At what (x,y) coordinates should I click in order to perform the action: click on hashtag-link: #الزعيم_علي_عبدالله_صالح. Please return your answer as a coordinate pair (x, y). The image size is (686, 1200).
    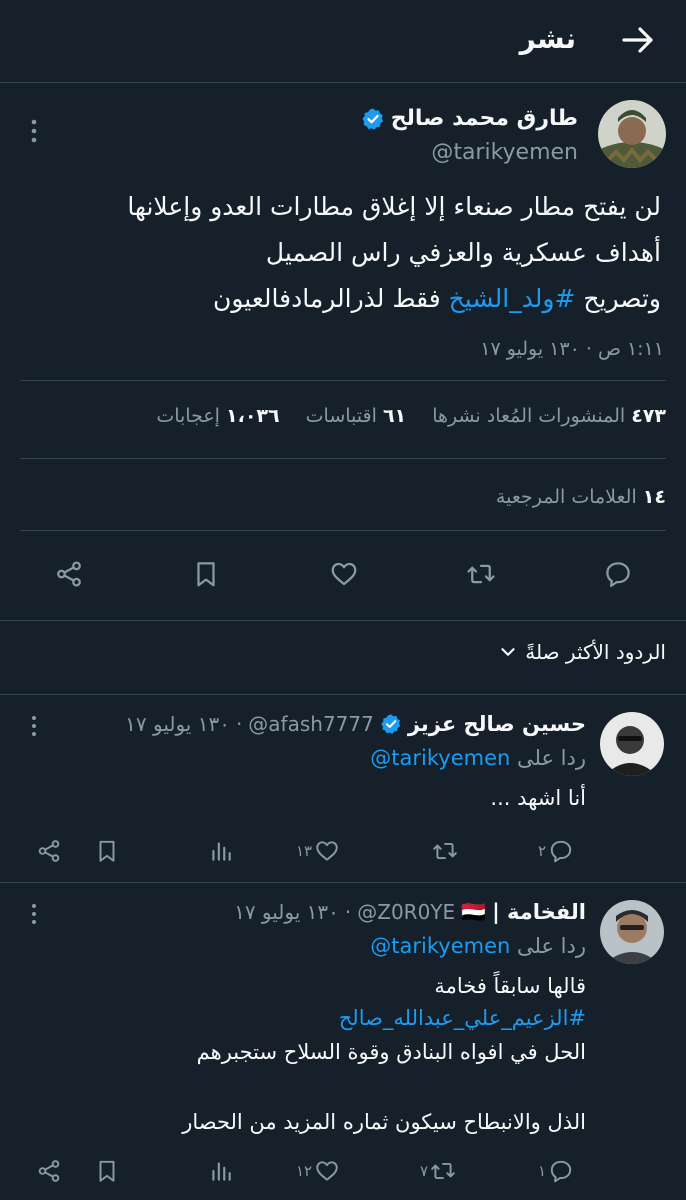
    Looking at the image, I should click on (462, 1018).